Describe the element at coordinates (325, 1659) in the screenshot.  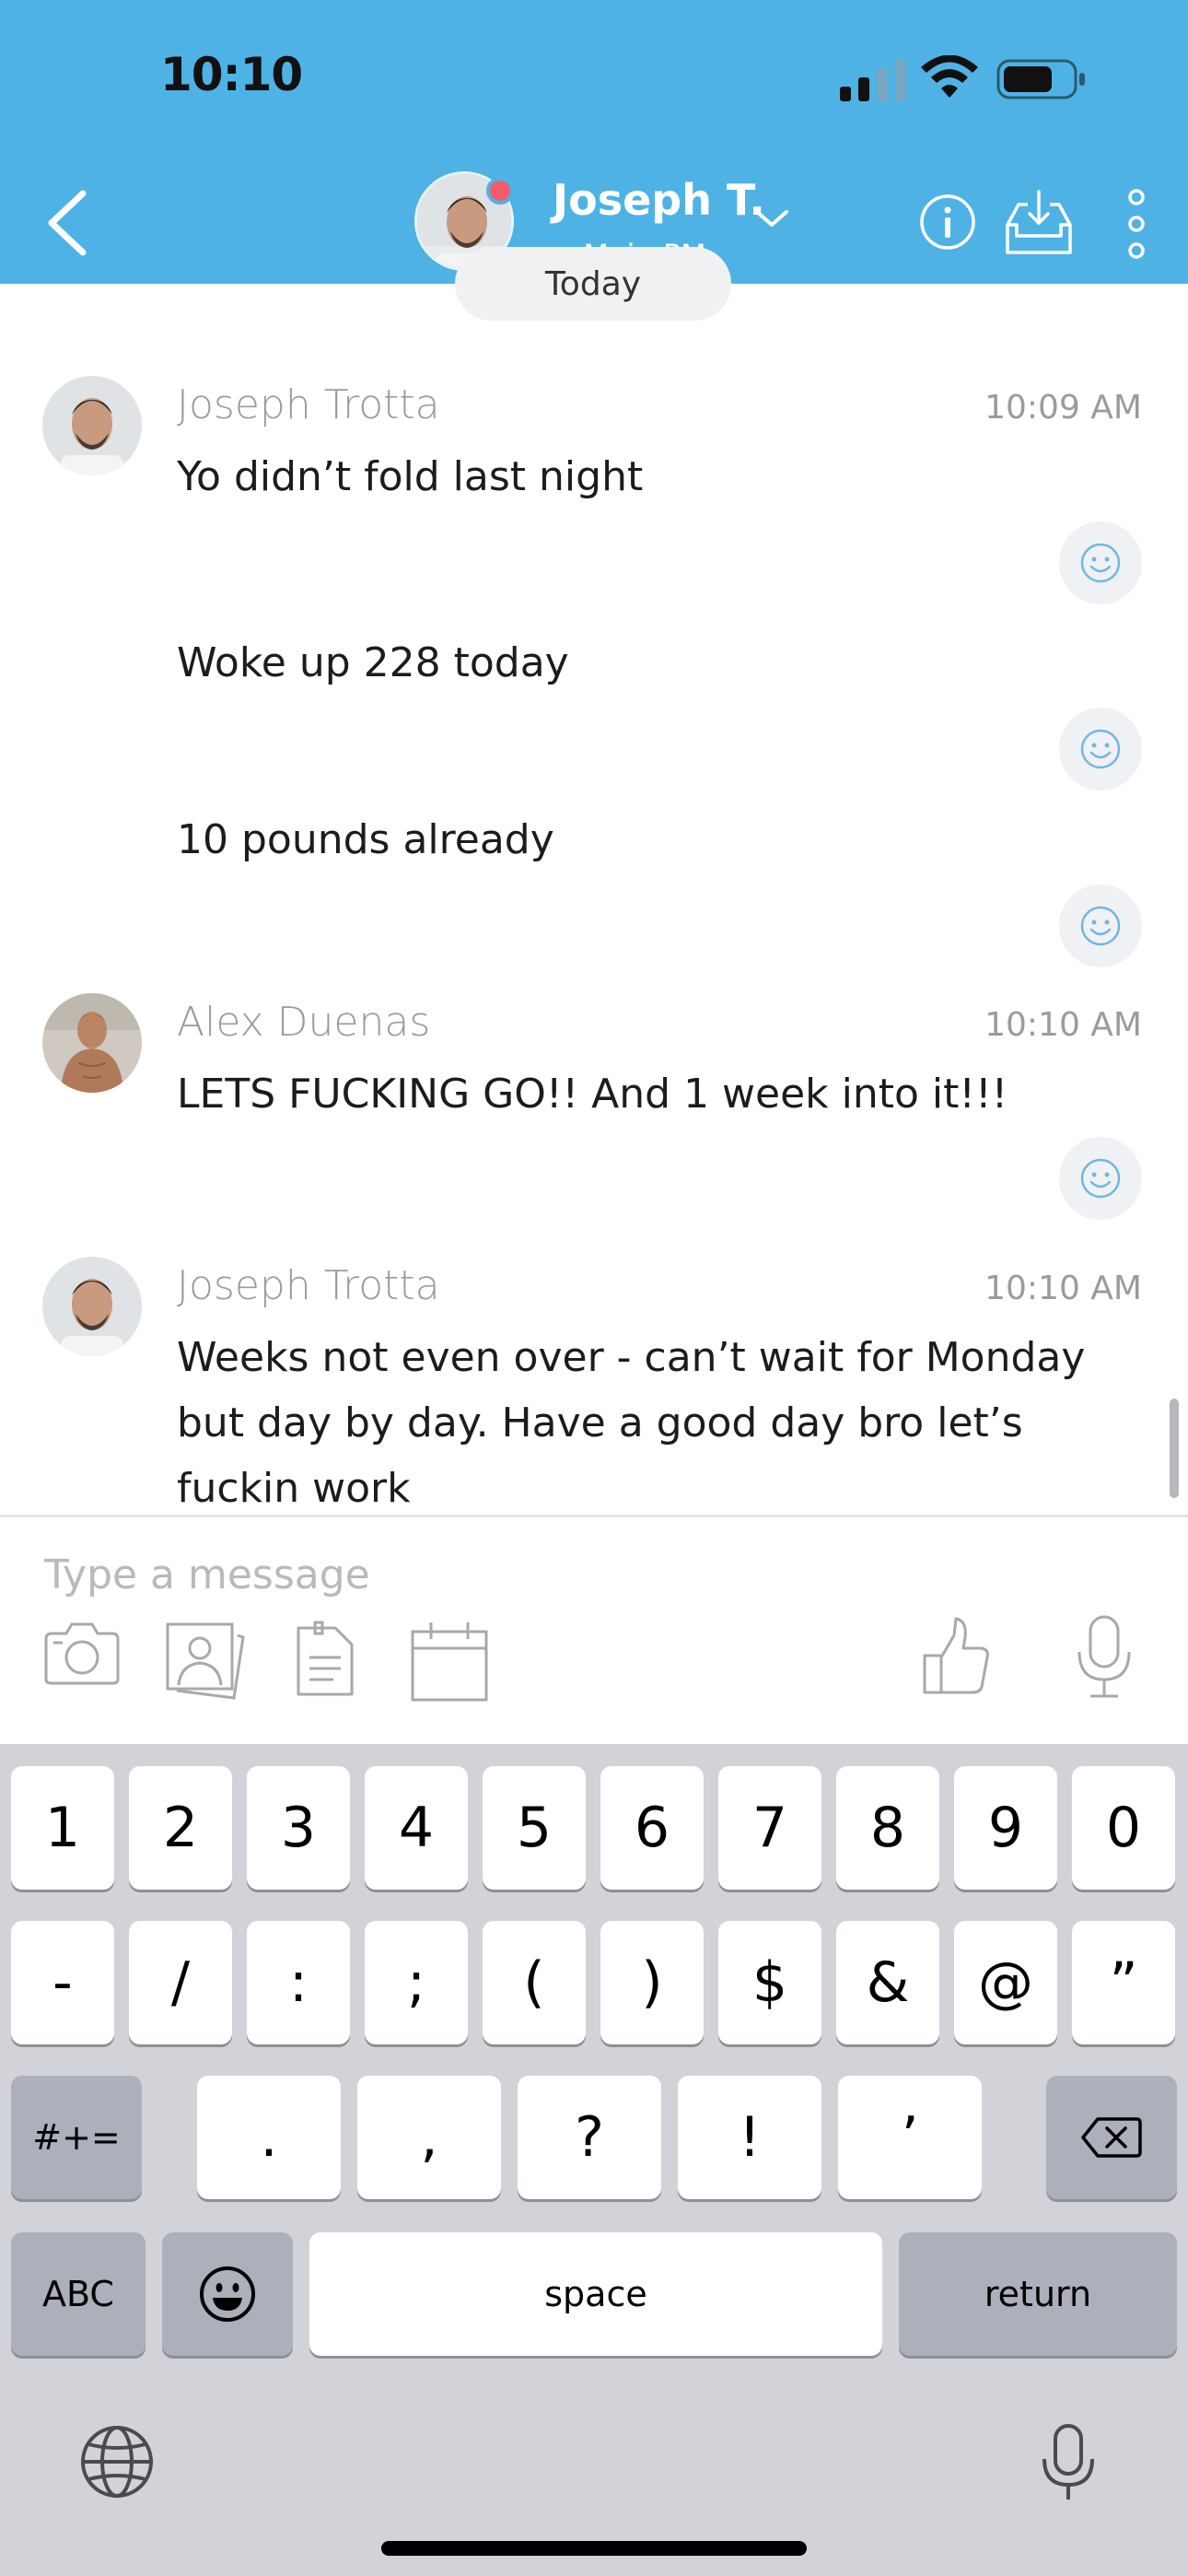
I see `document-icon` at that location.